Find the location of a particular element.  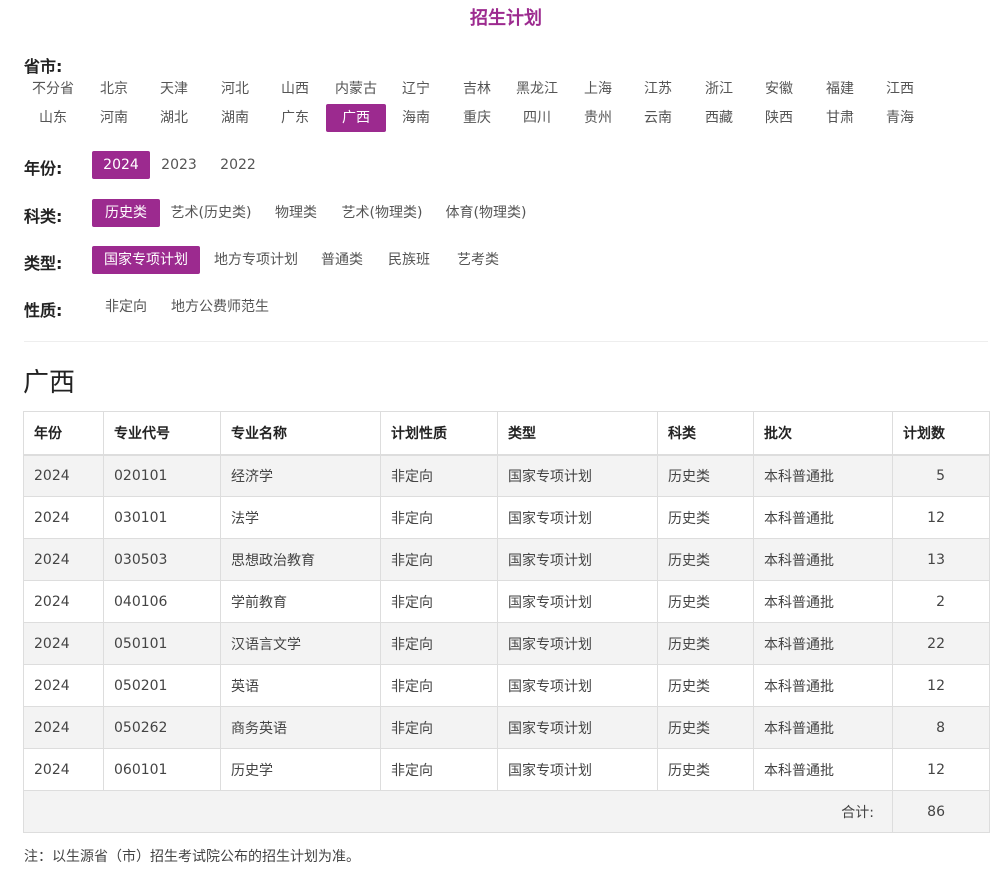

table-row: 2024 050101 汉语言文学 非定向 国家专项计划 历史类 本科普通批 22 is located at coordinates (506, 643).